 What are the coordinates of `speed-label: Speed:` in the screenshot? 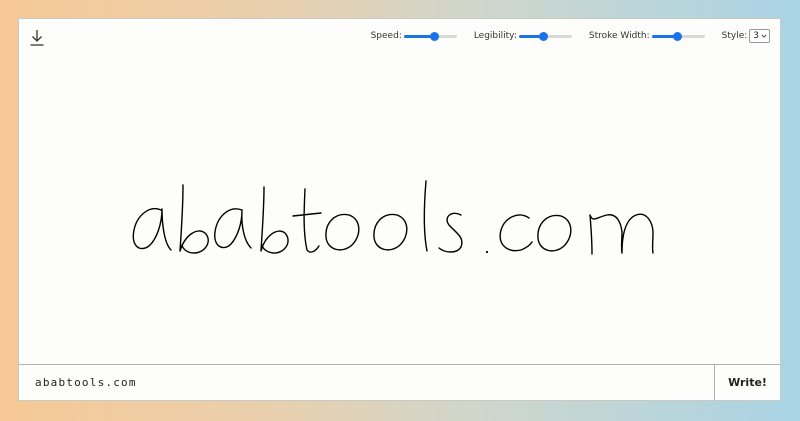 It's located at (386, 36).